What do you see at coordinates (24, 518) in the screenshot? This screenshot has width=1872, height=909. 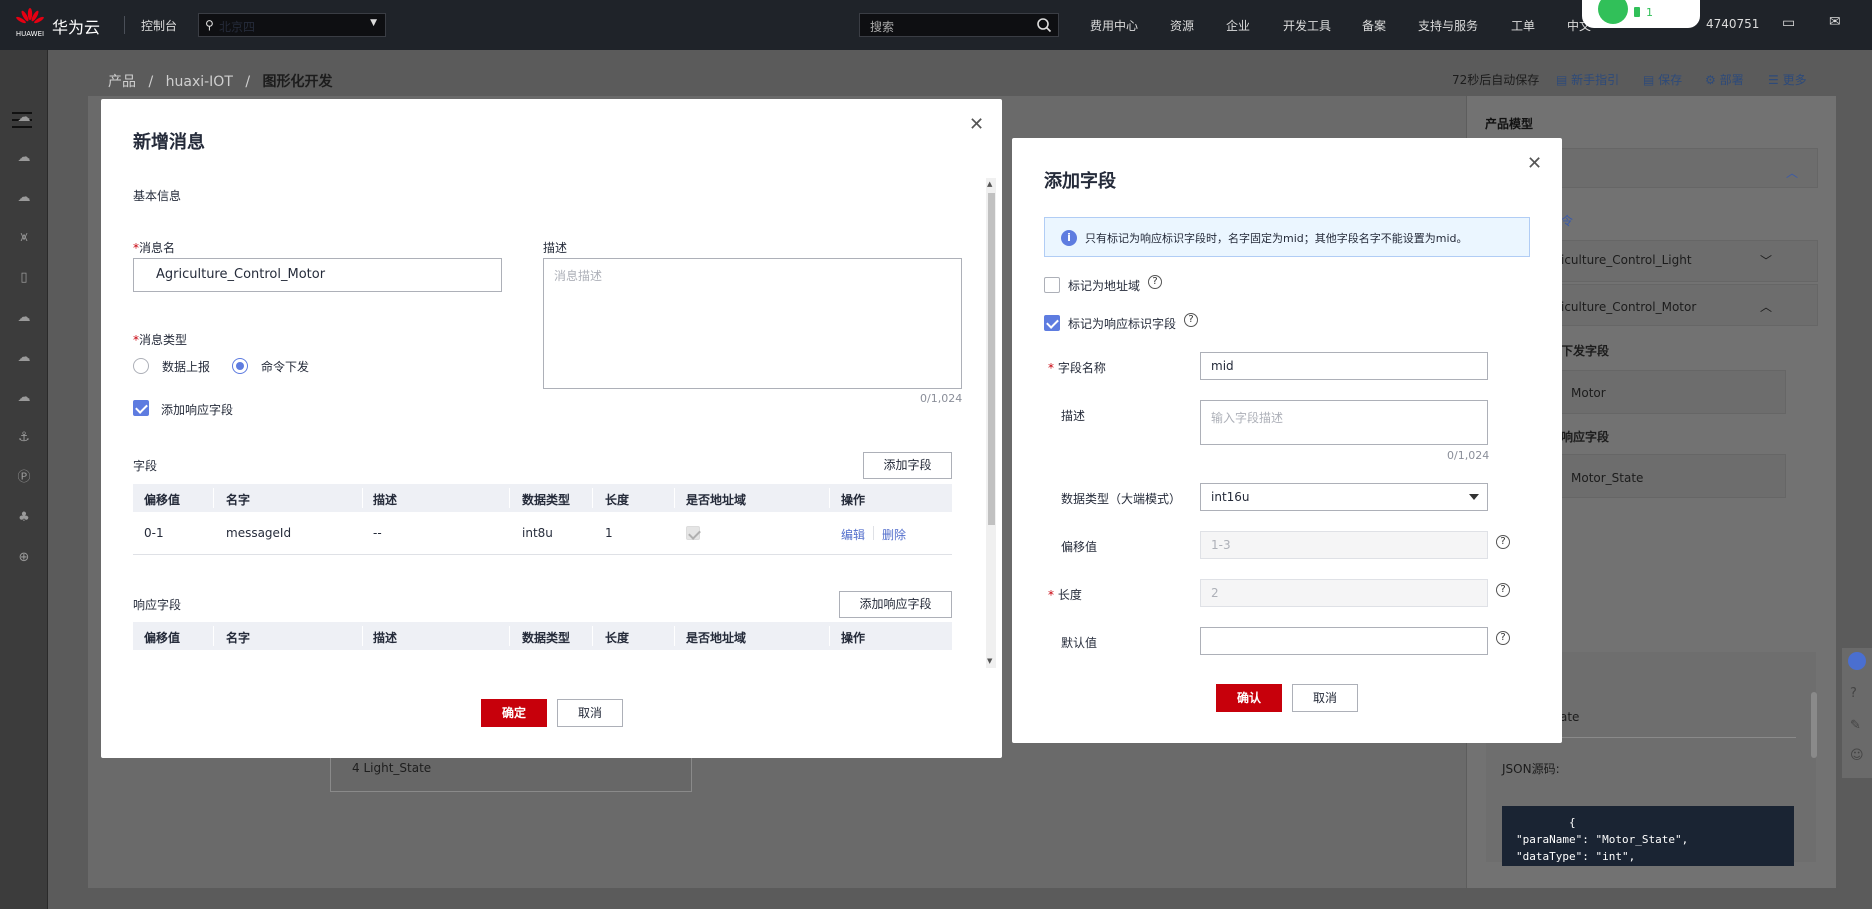 I see `cluster-icon: ♣` at bounding box center [24, 518].